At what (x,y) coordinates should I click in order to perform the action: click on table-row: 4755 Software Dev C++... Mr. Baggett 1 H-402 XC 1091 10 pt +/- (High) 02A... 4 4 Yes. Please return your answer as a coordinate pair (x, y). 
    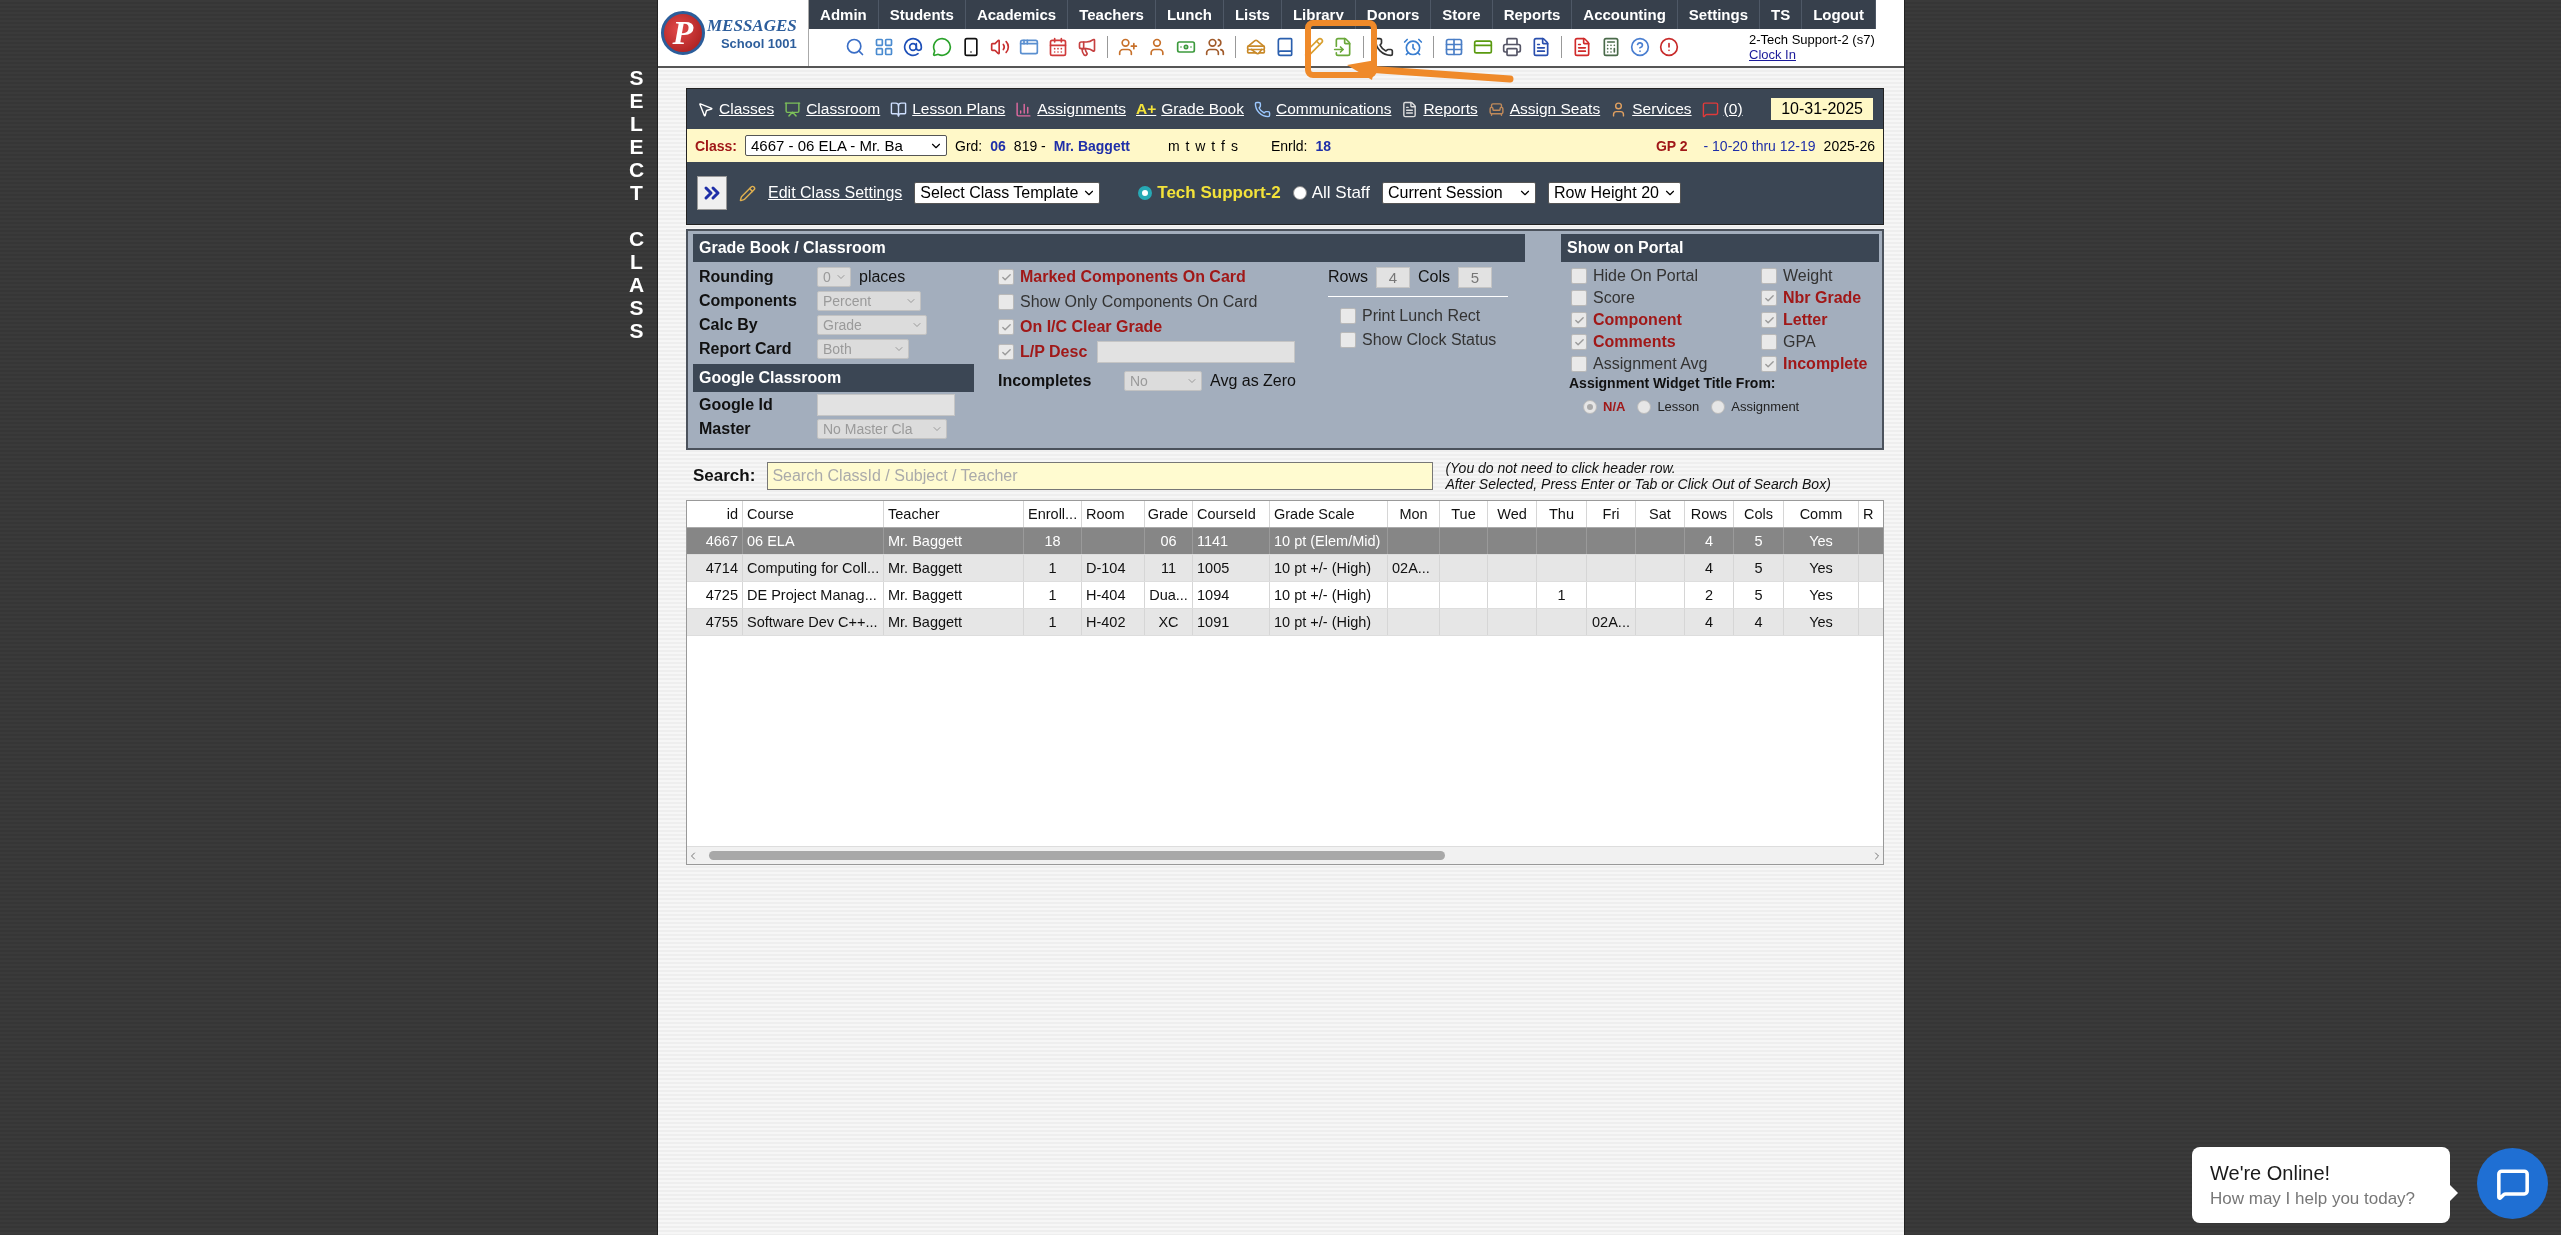
    Looking at the image, I should click on (1285, 623).